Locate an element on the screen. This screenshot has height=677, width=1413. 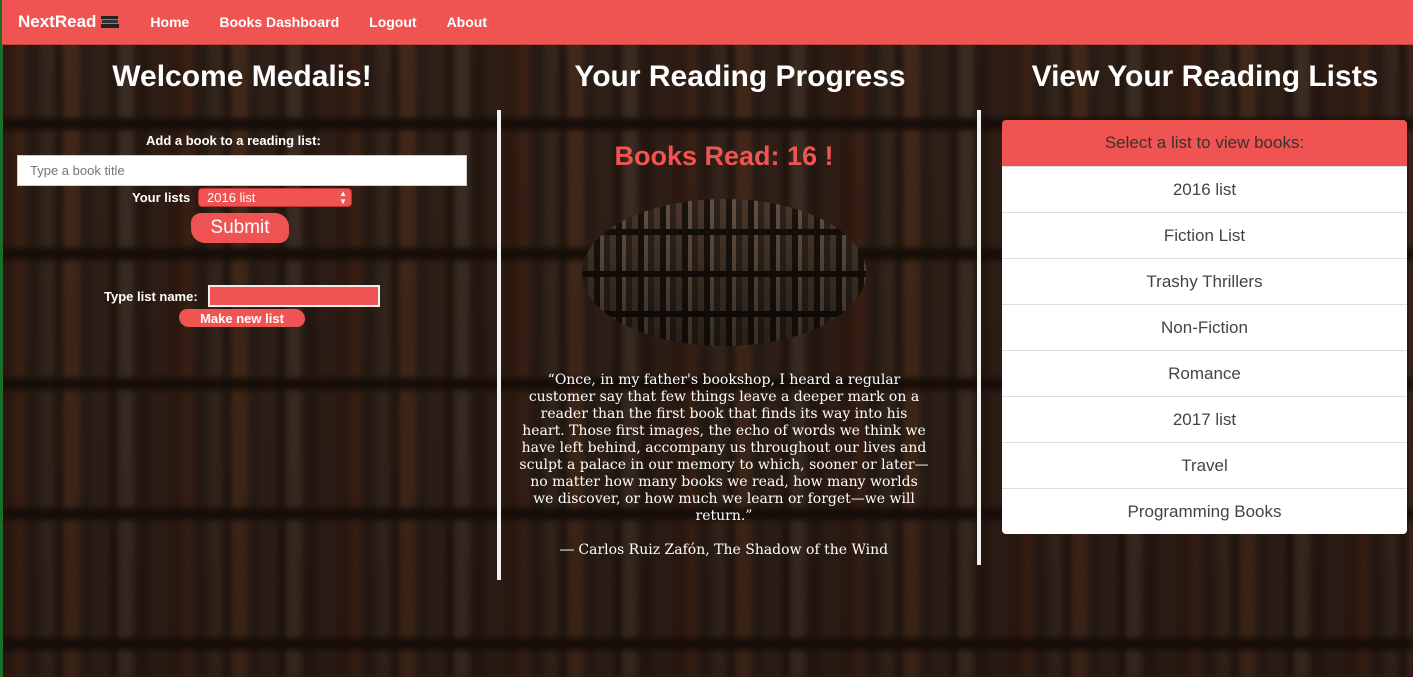
submit-button: Submit is located at coordinates (240, 228).